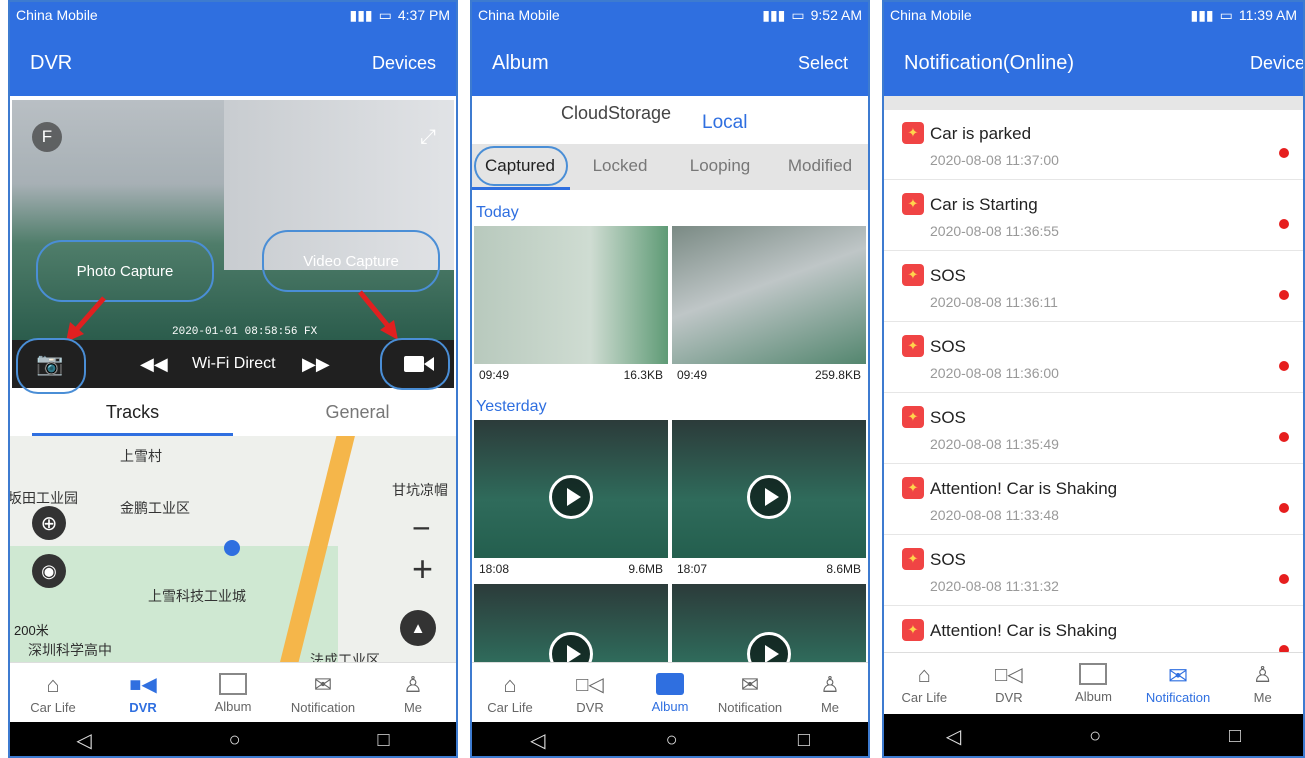 The height and width of the screenshot is (758, 1305). I want to click on location-dot, so click(232, 548).